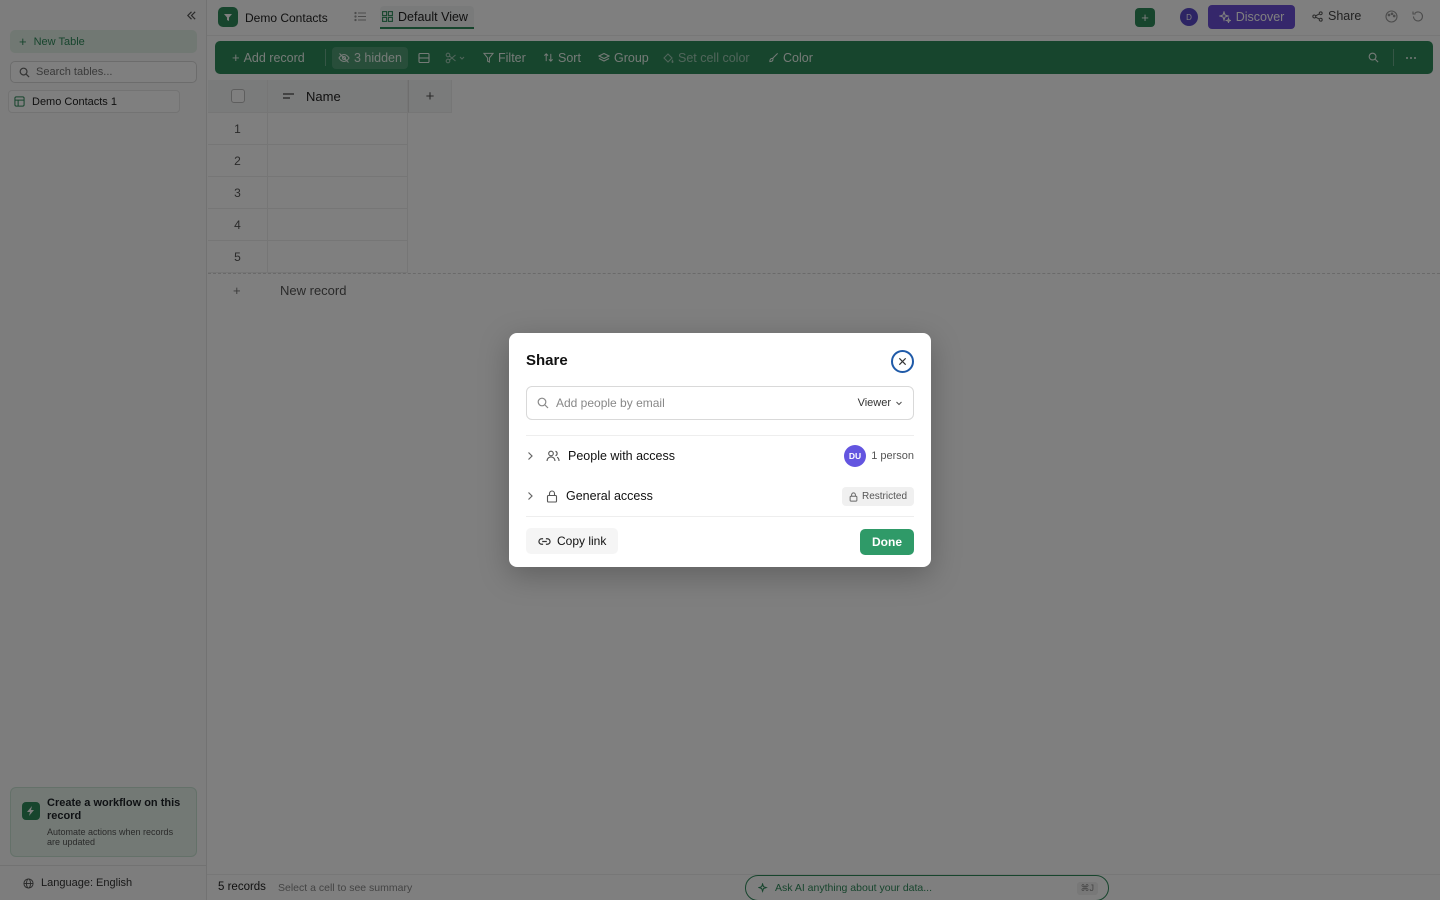 The height and width of the screenshot is (900, 1440). What do you see at coordinates (899, 403) in the screenshot?
I see `chevron-down-icon` at bounding box center [899, 403].